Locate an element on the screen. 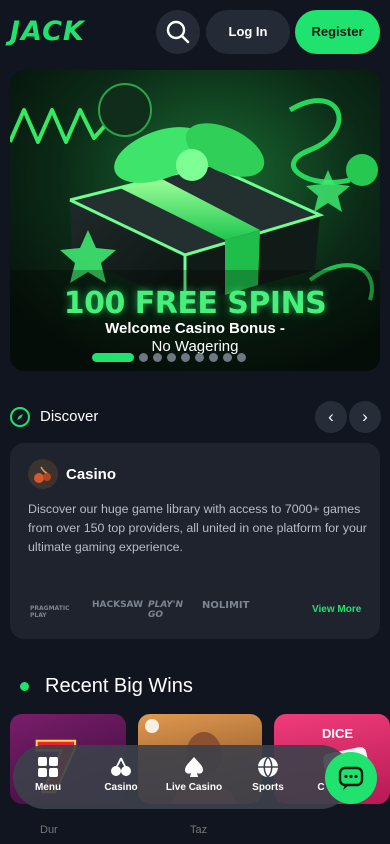 This screenshot has width=390, height=844. banner-subline: Welcome Casino Bonus - is located at coordinates (195, 328).